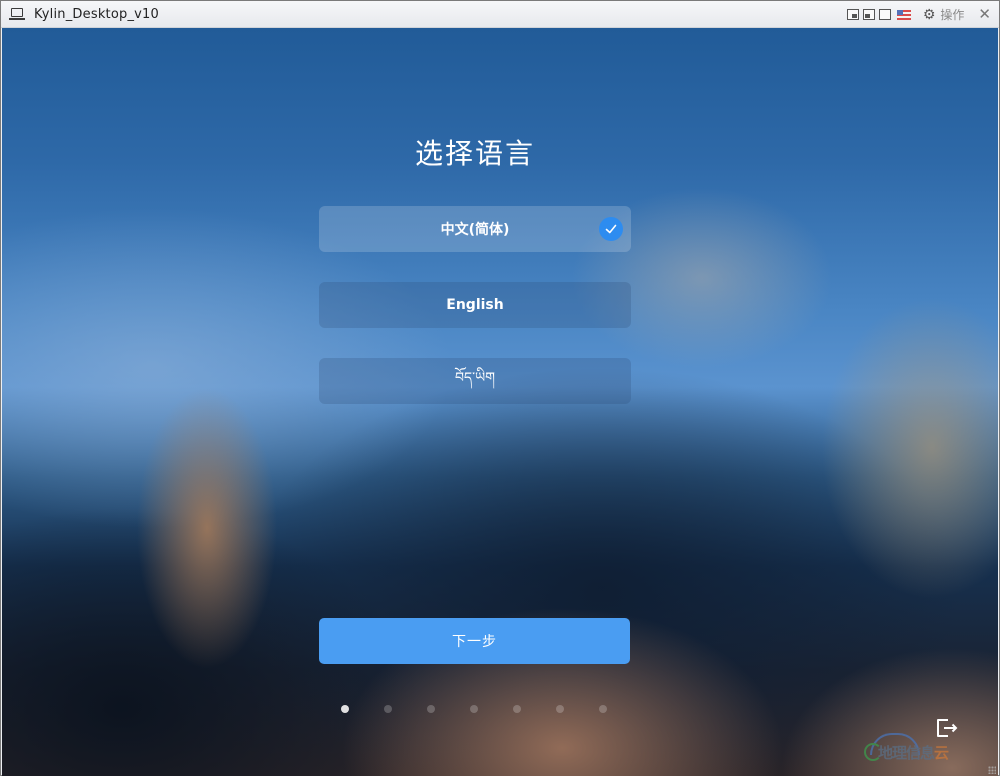 This screenshot has width=1000, height=776. Describe the element at coordinates (984, 14) in the screenshot. I see `close-icon: ✕` at that location.